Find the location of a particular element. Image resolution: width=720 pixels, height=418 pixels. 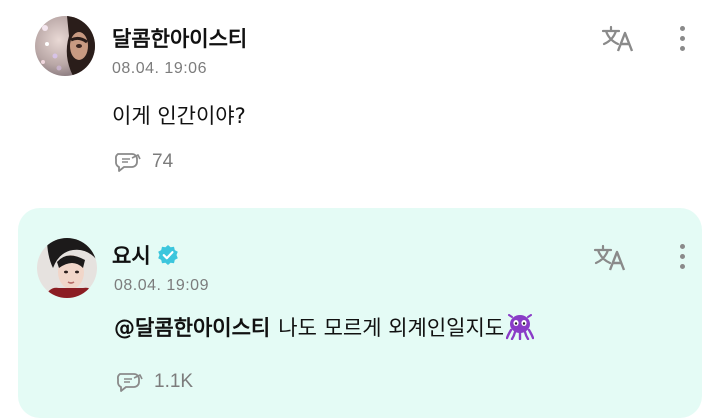

verified-badge-icon is located at coordinates (167, 255).